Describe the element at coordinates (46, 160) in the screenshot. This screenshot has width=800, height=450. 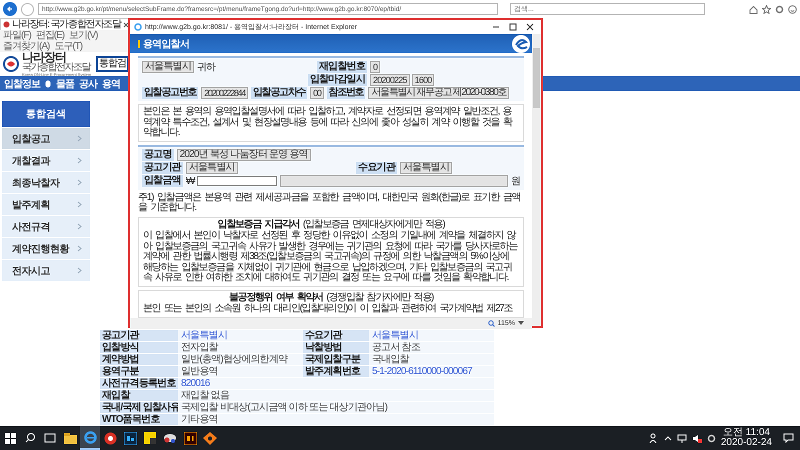
I see `sidebar-item: 개찰결과` at that location.